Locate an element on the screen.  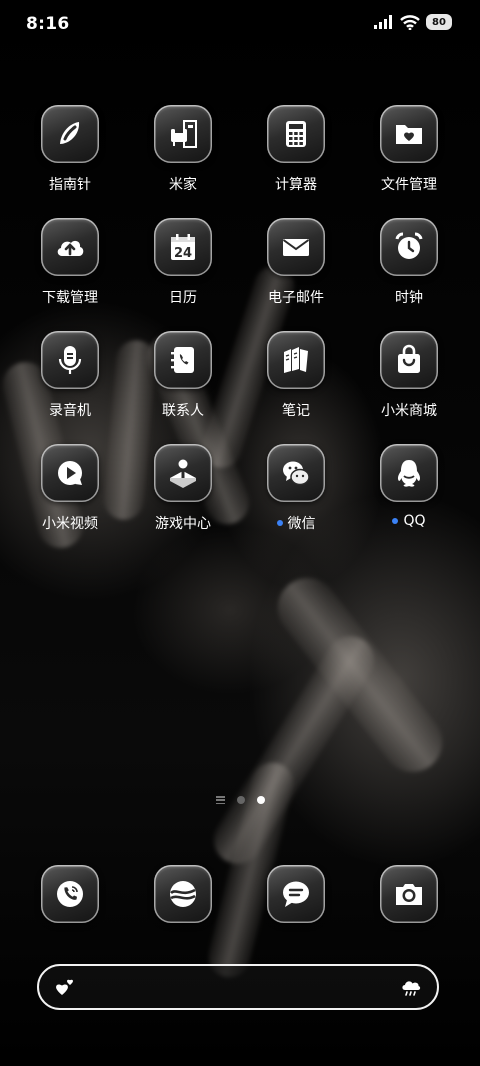
dock-messages is located at coordinates (296, 894).